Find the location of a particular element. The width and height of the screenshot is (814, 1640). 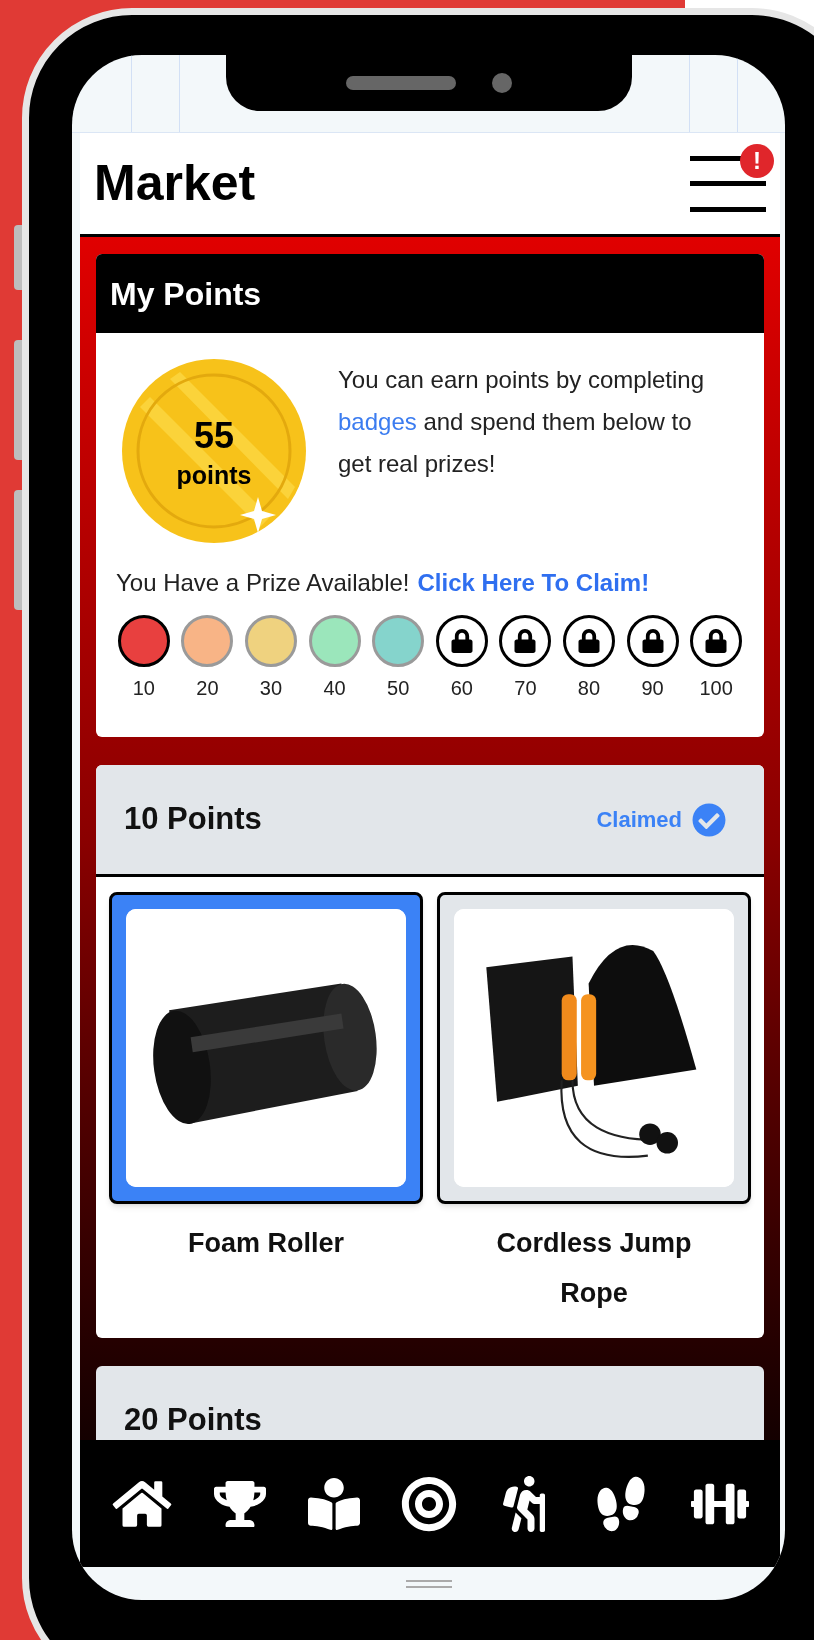

tier-title: 20 Points is located at coordinates (193, 1420).